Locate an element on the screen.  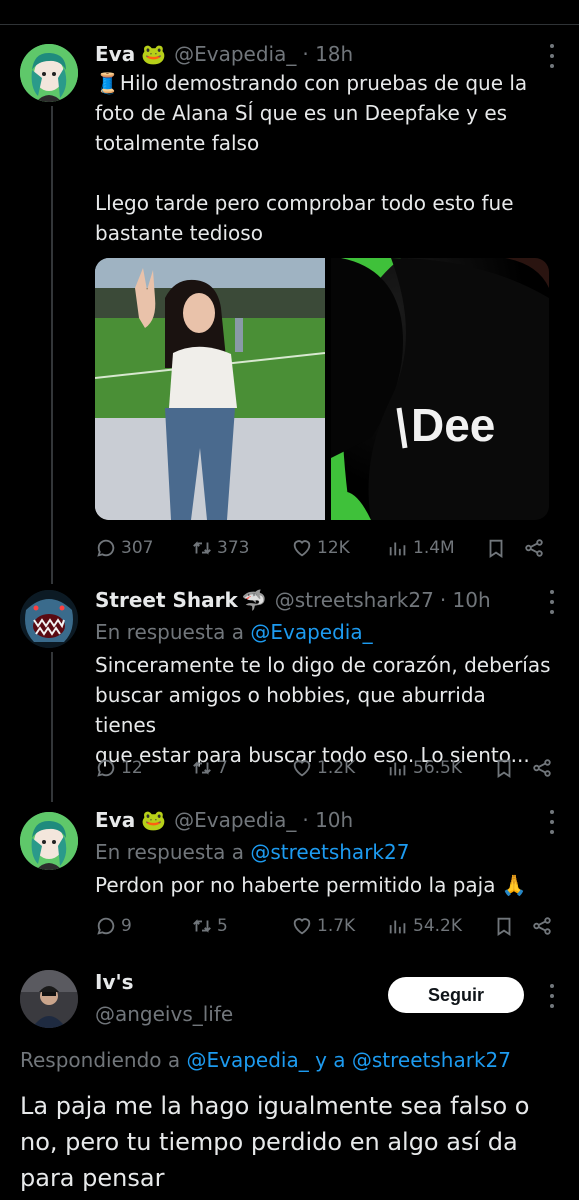
reply-count: 12 is located at coordinates (132, 768).